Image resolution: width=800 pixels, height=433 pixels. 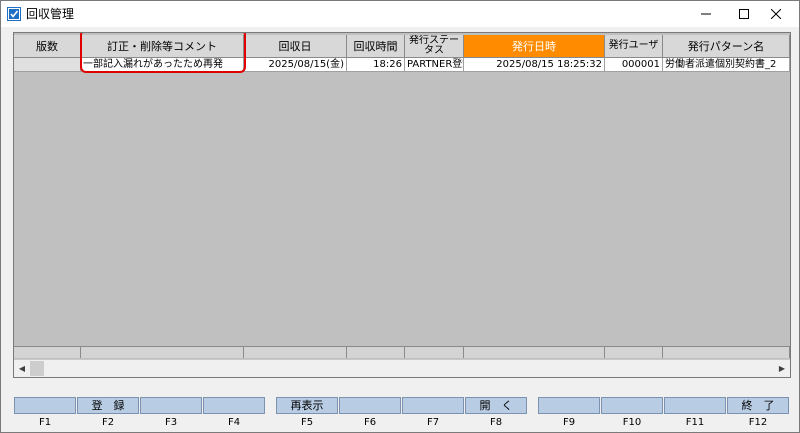 I want to click on f8-key-label: F8, so click(x=496, y=422).